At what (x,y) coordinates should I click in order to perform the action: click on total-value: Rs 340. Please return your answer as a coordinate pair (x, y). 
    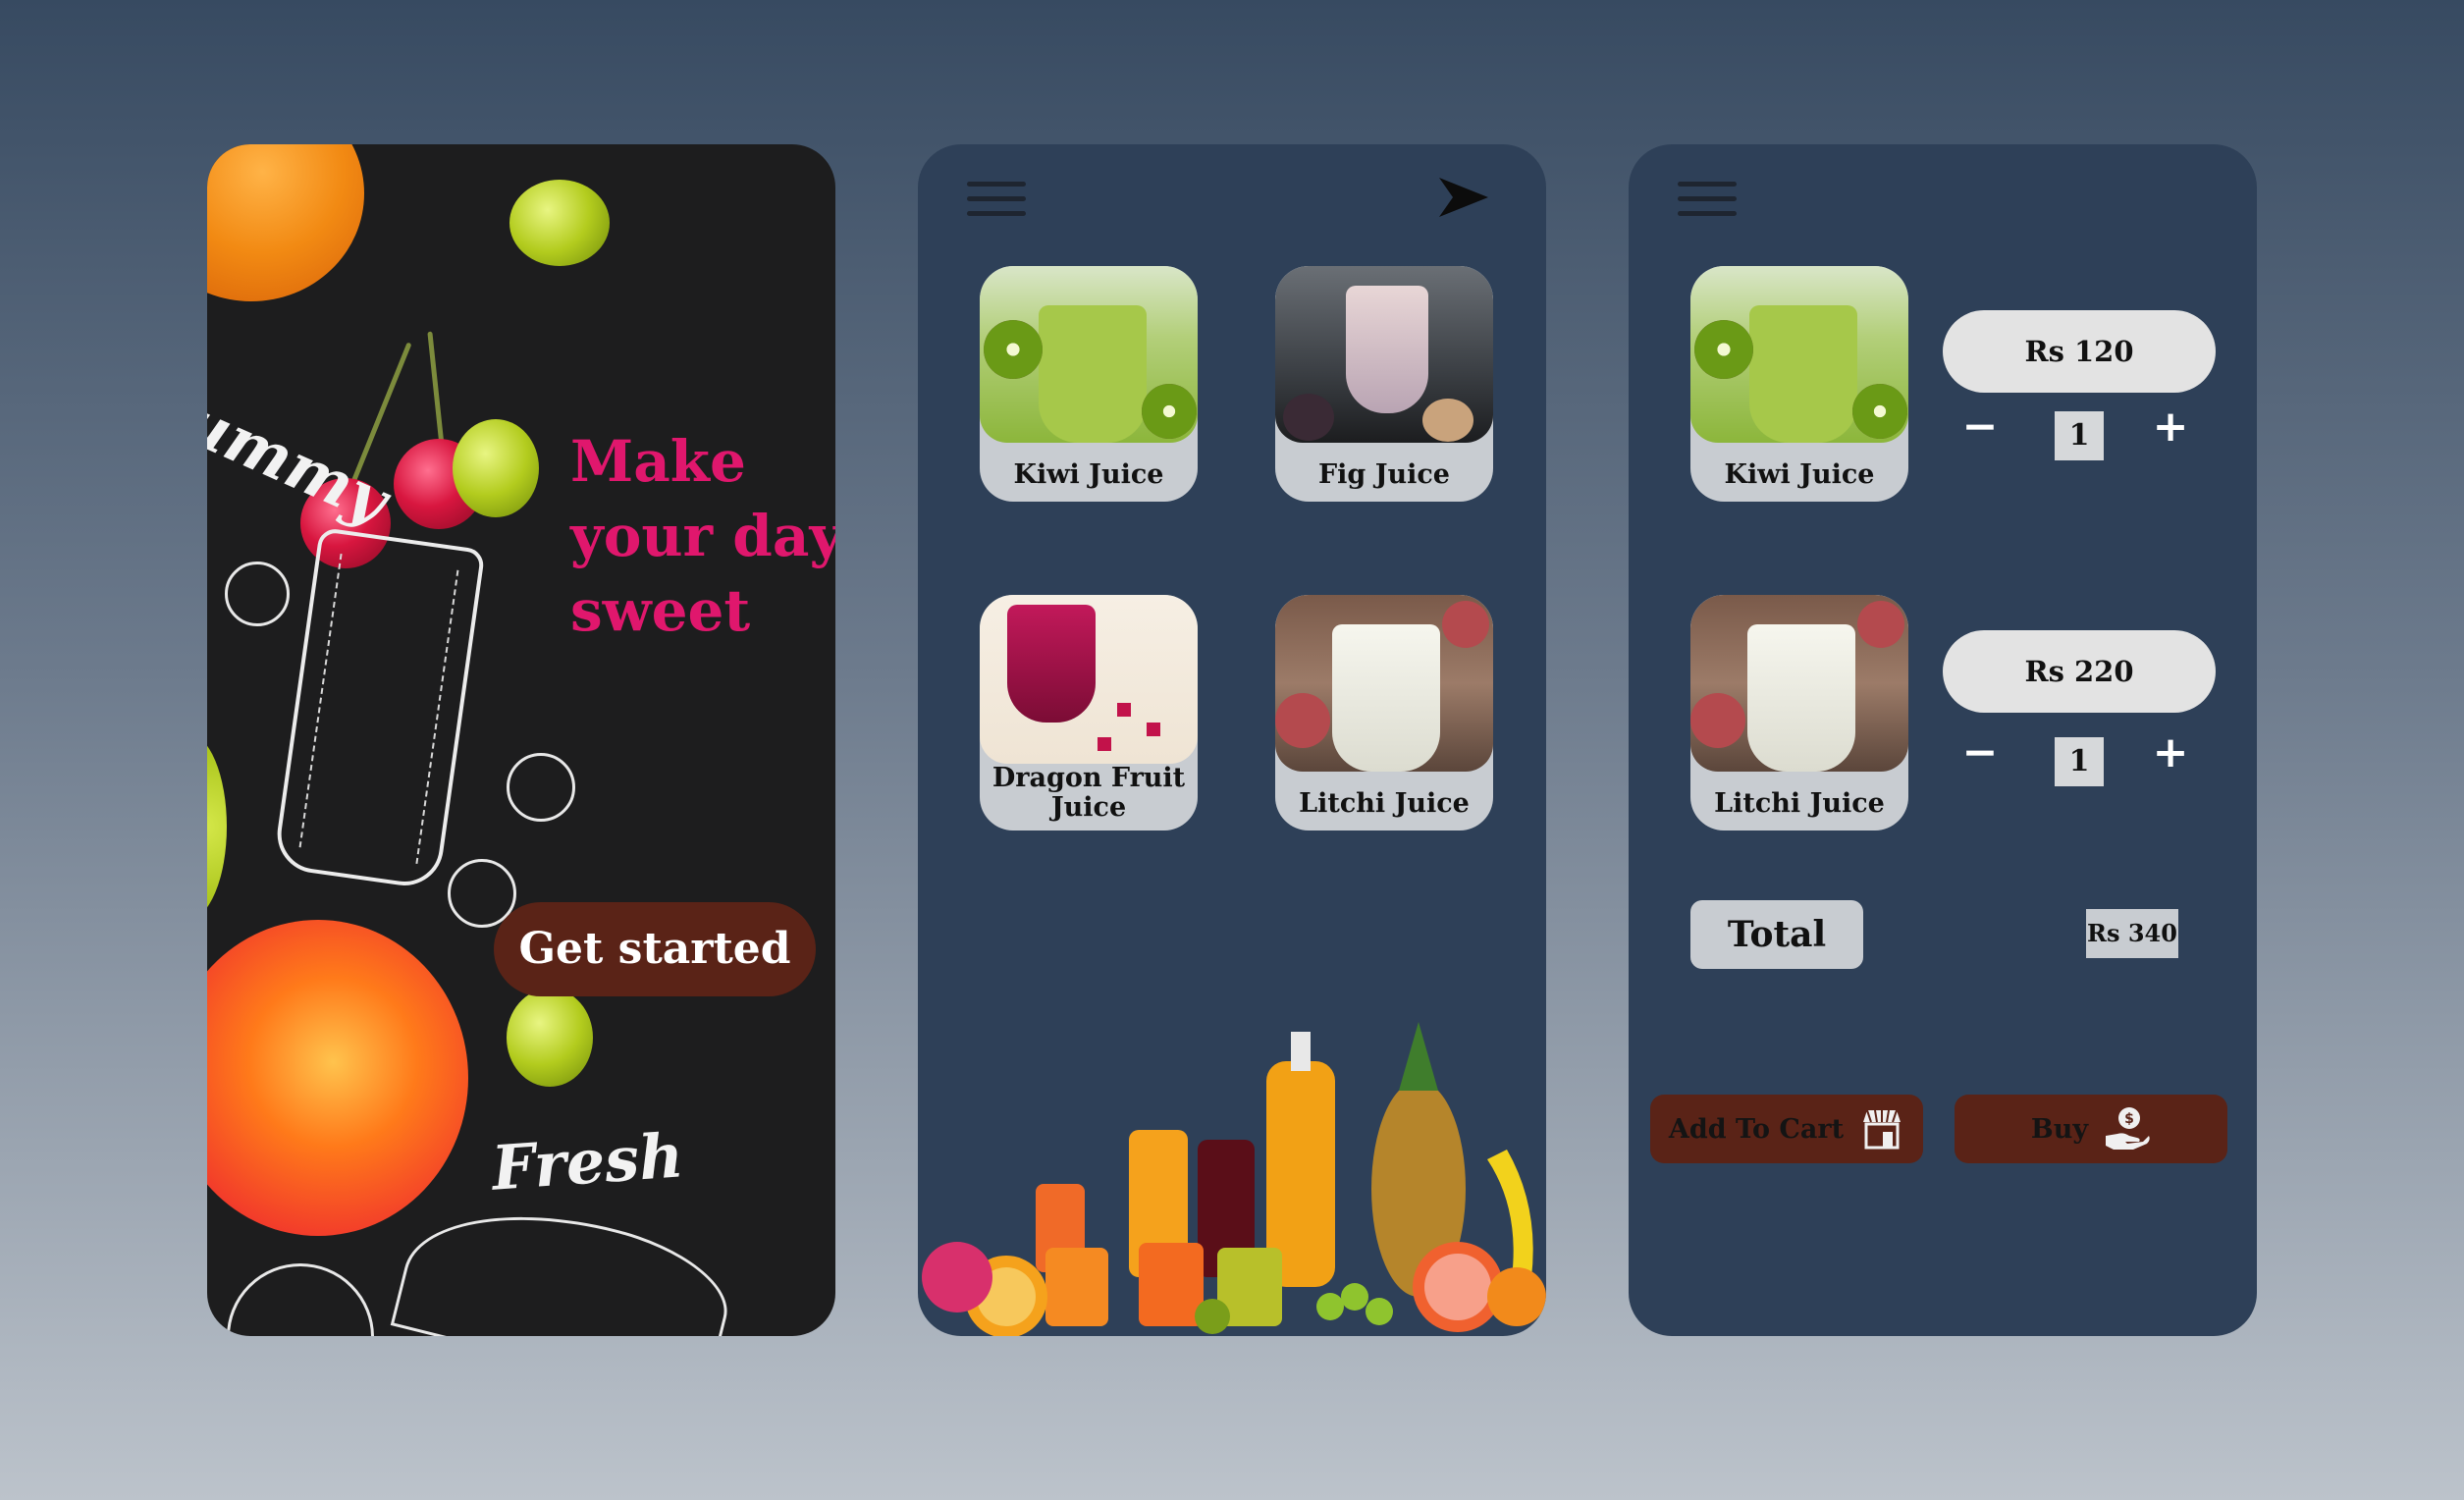
    Looking at the image, I should click on (2132, 933).